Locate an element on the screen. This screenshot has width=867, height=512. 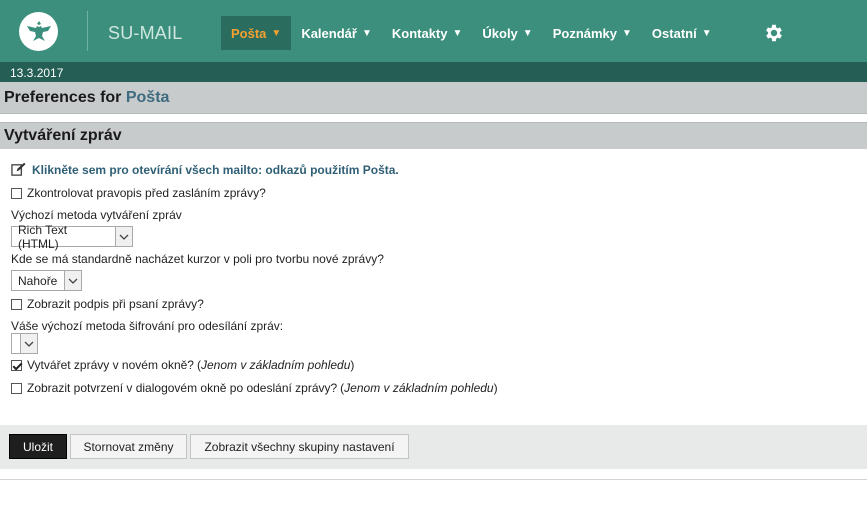
new-window-label: Vytvářet zprávy v novém okně? is located at coordinates (110, 365).